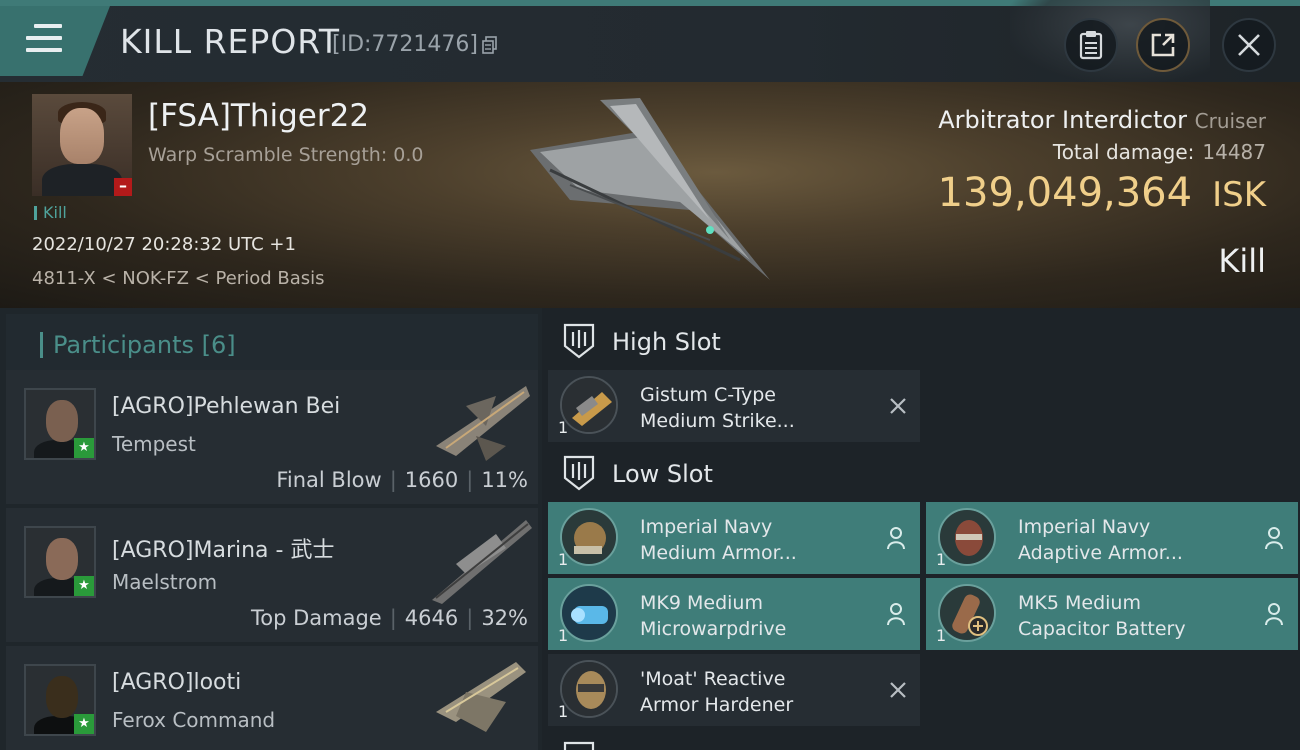 The image size is (1300, 750). I want to click on participant-name: [AGRO]looti, so click(177, 682).